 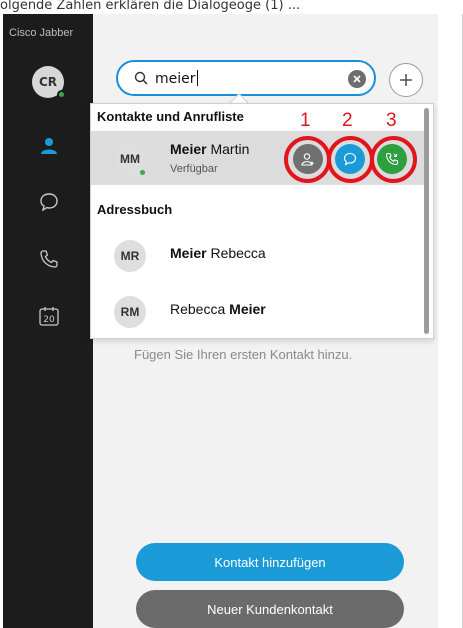 I want to click on calendar-day: 20, so click(x=49, y=320).